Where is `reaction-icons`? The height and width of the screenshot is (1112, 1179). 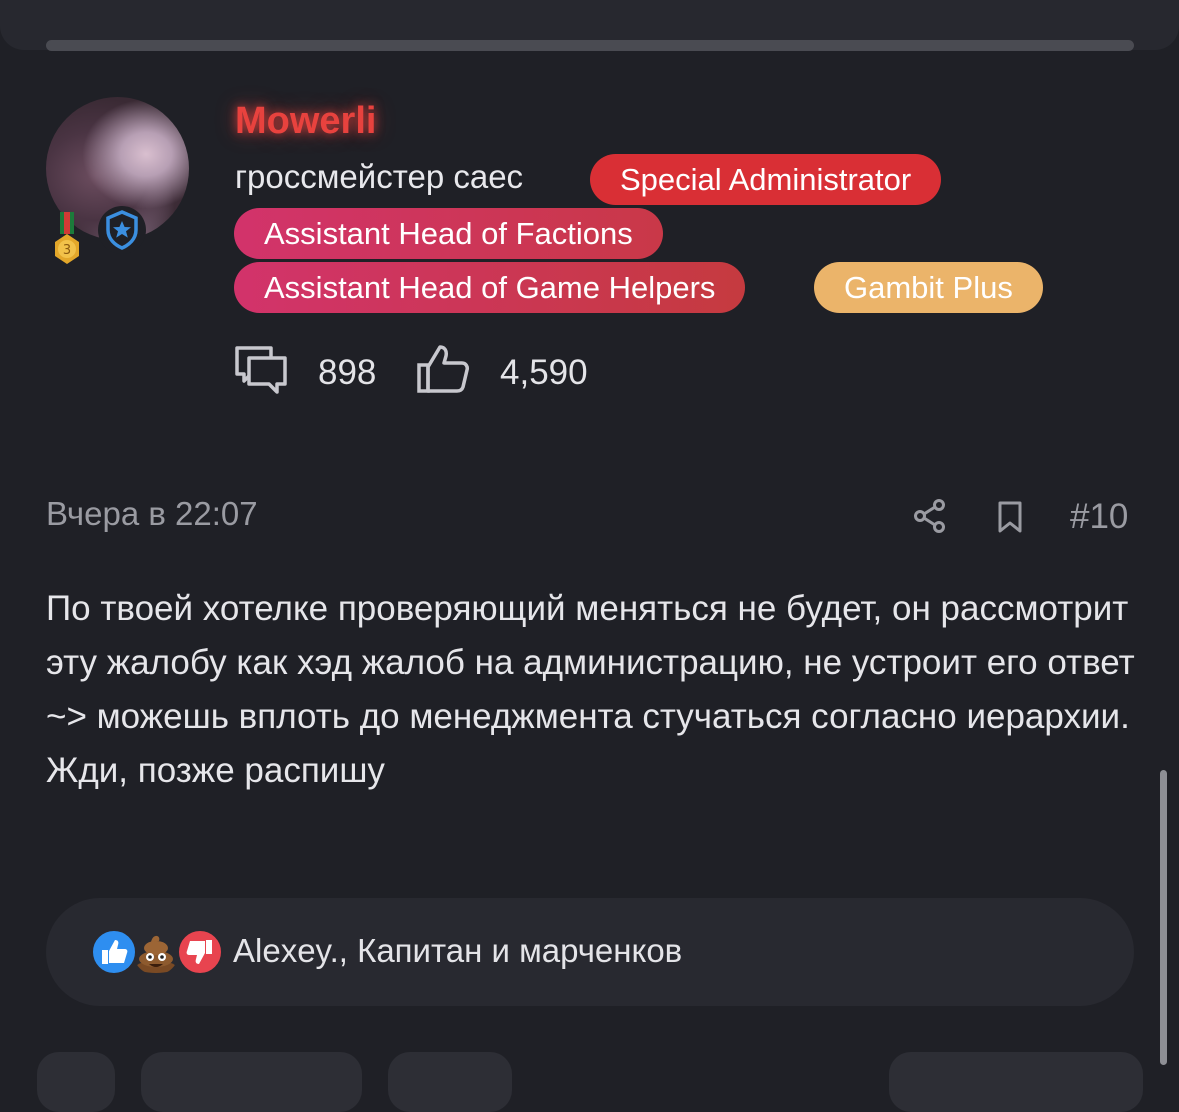 reaction-icons is located at coordinates (158, 952).